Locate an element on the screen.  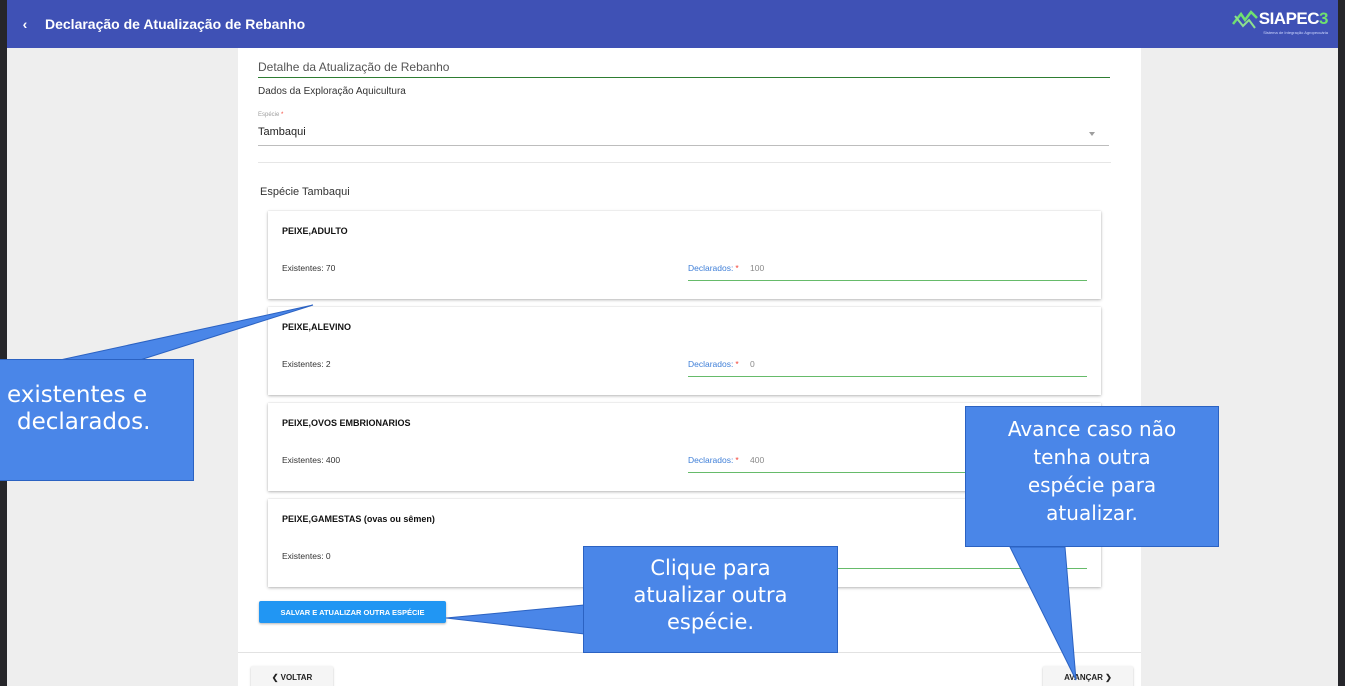
existentes-value: Existentes: 400 is located at coordinates (311, 460).